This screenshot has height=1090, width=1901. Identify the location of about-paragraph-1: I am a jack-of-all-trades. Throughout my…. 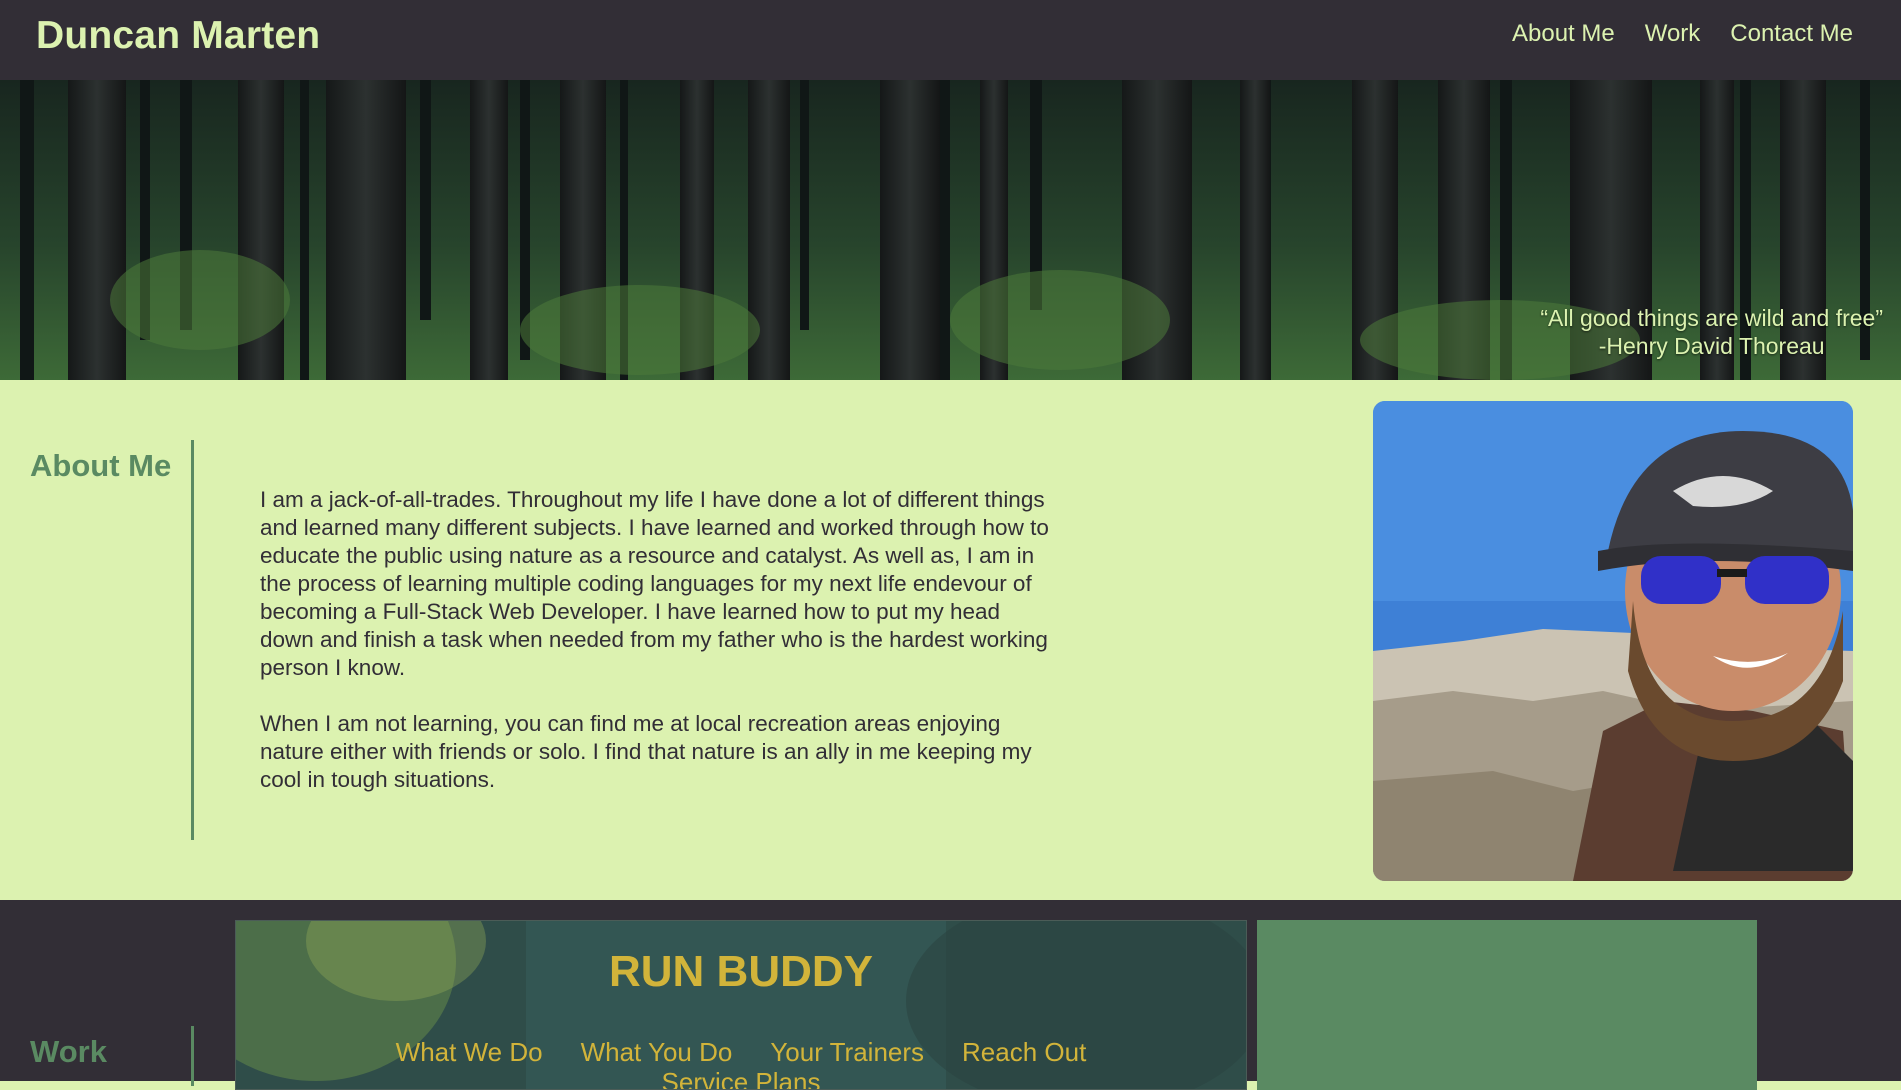
(654, 583).